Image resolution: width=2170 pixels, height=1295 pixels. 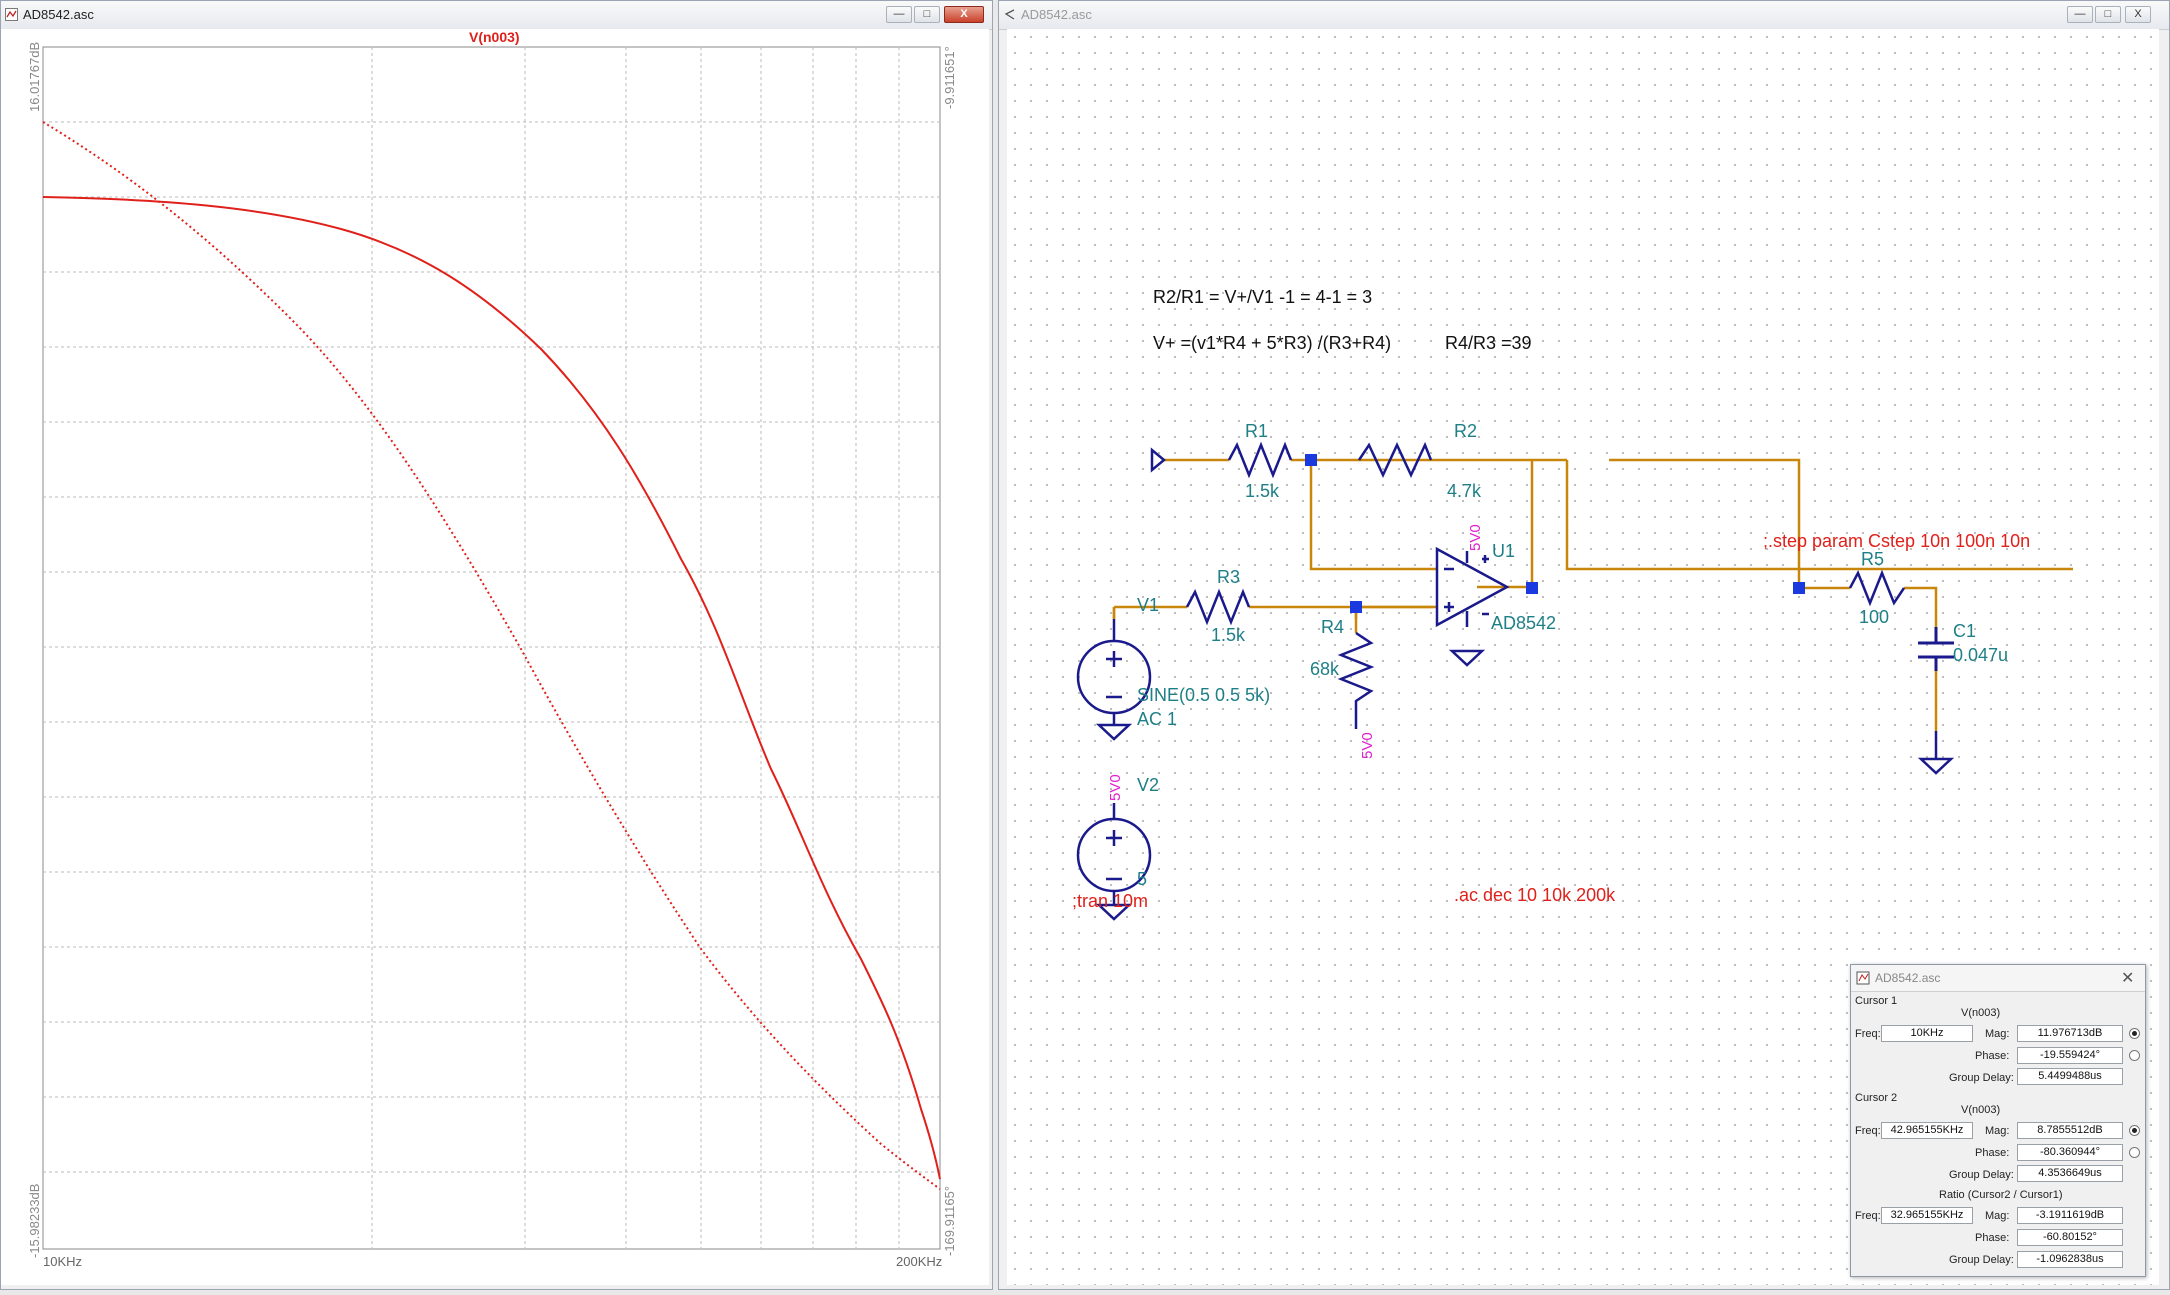 I want to click on waveform-window-title: AD8542.asc, so click(x=58, y=14).